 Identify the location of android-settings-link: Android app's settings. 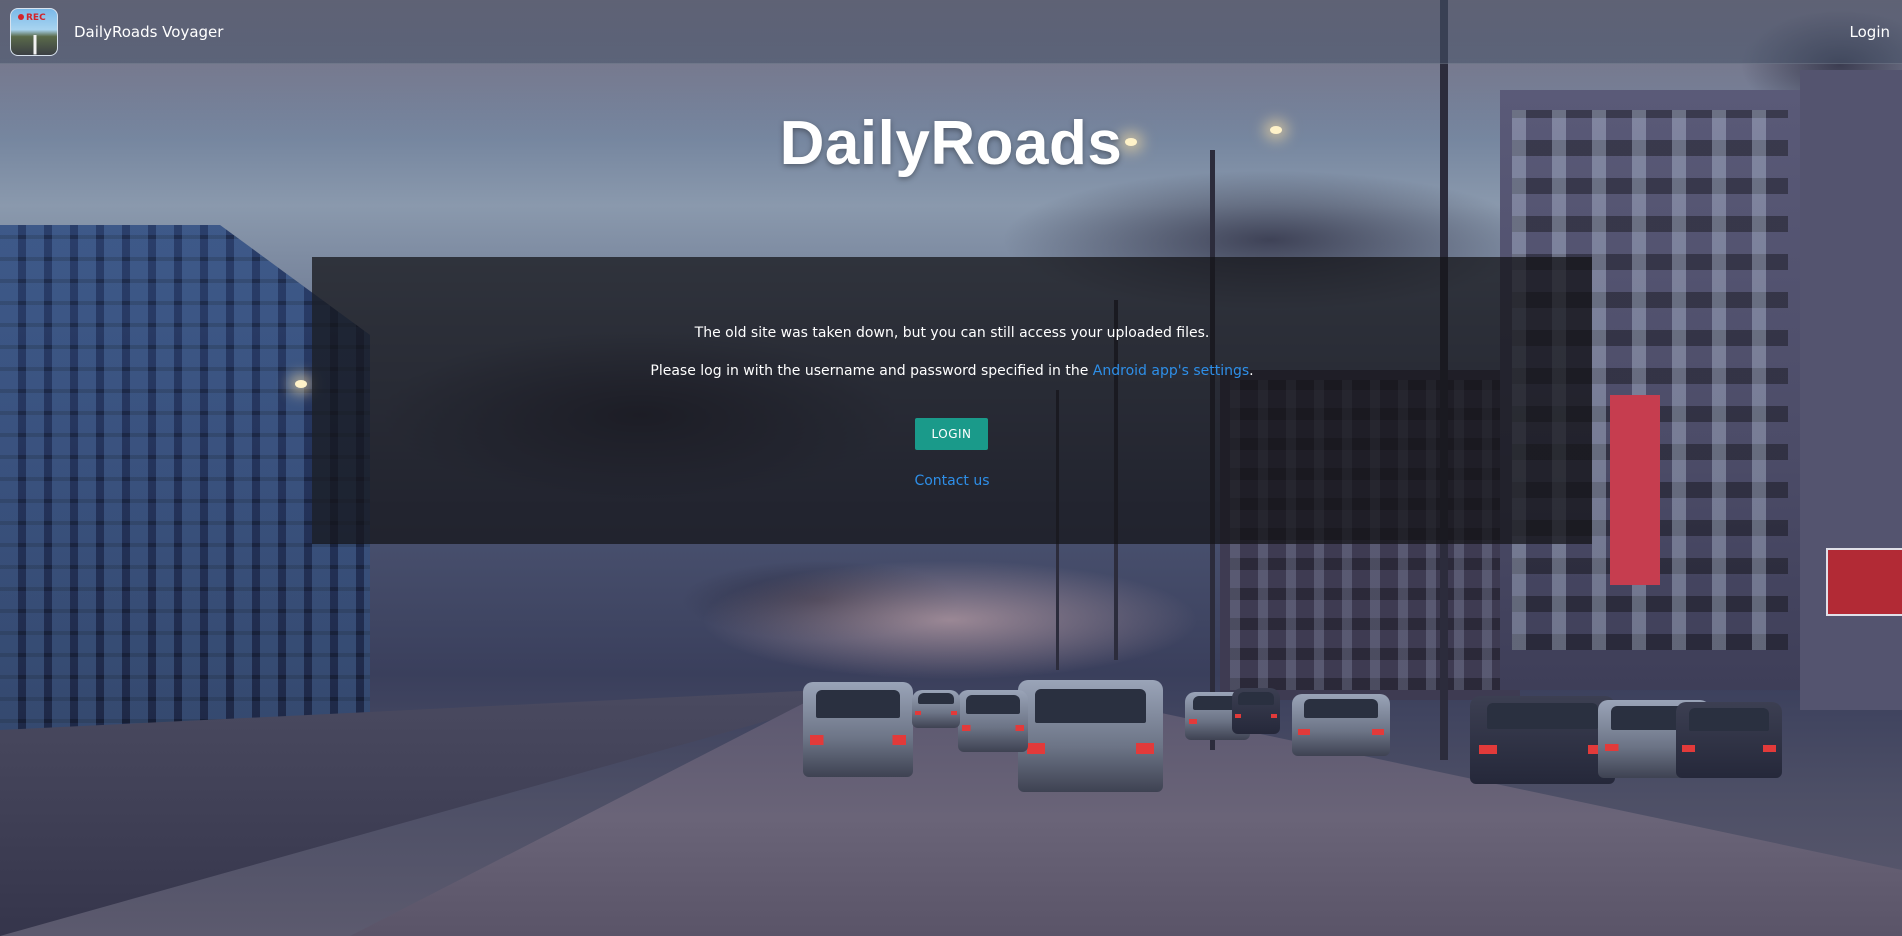
(1171, 371).